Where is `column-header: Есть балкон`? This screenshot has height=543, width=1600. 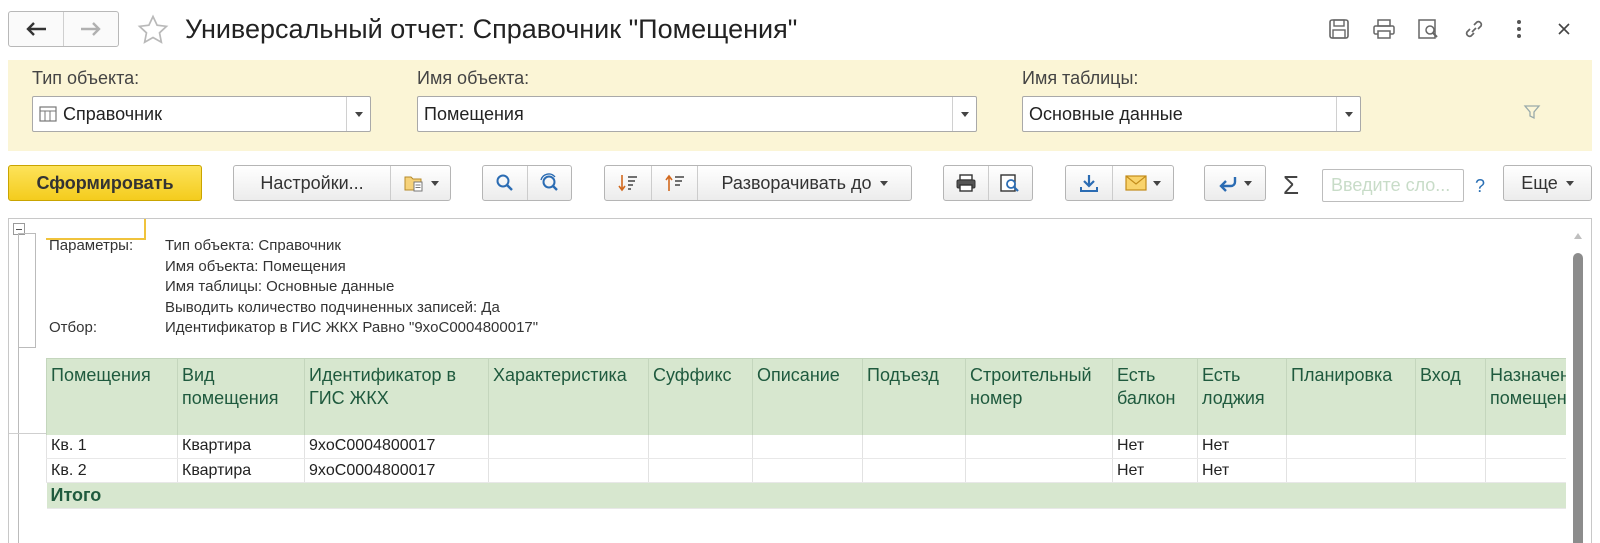
column-header: Есть балкон is located at coordinates (1155, 396).